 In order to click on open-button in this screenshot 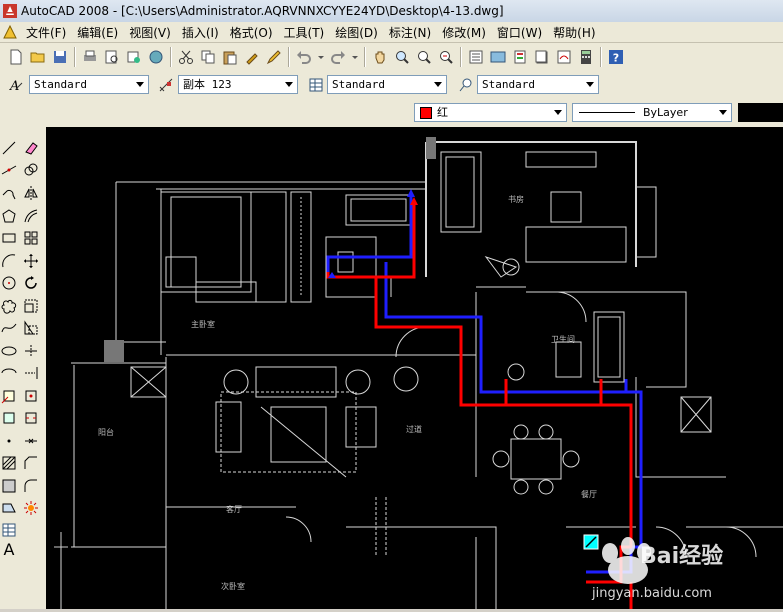, I will do `click(38, 57)`.